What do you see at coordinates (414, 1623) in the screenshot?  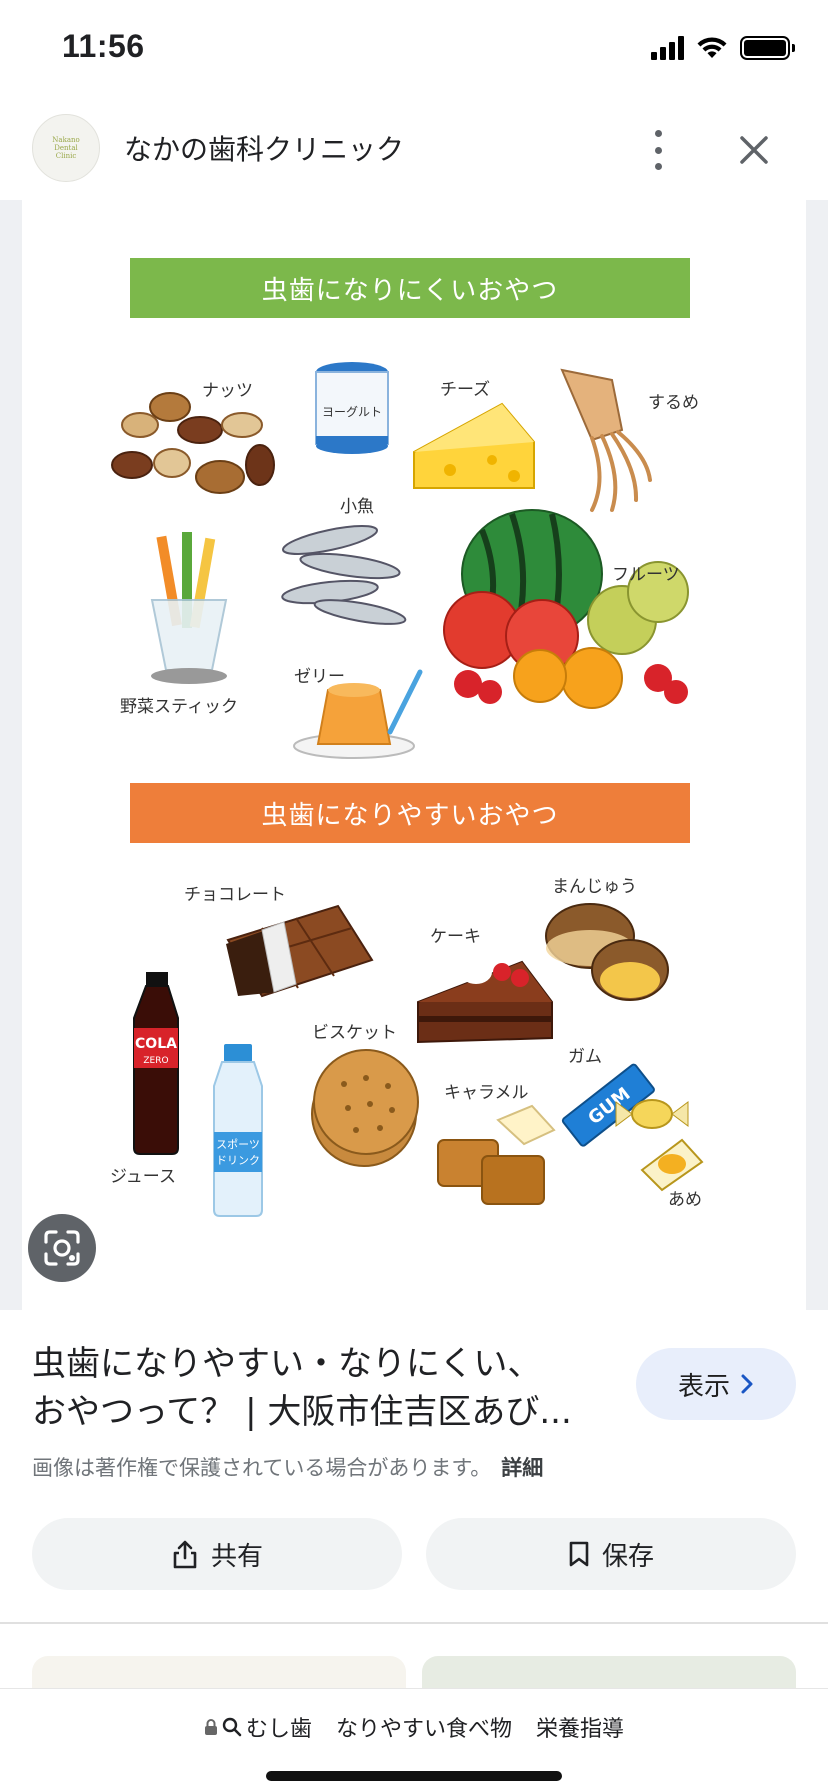 I see `section-divider` at bounding box center [414, 1623].